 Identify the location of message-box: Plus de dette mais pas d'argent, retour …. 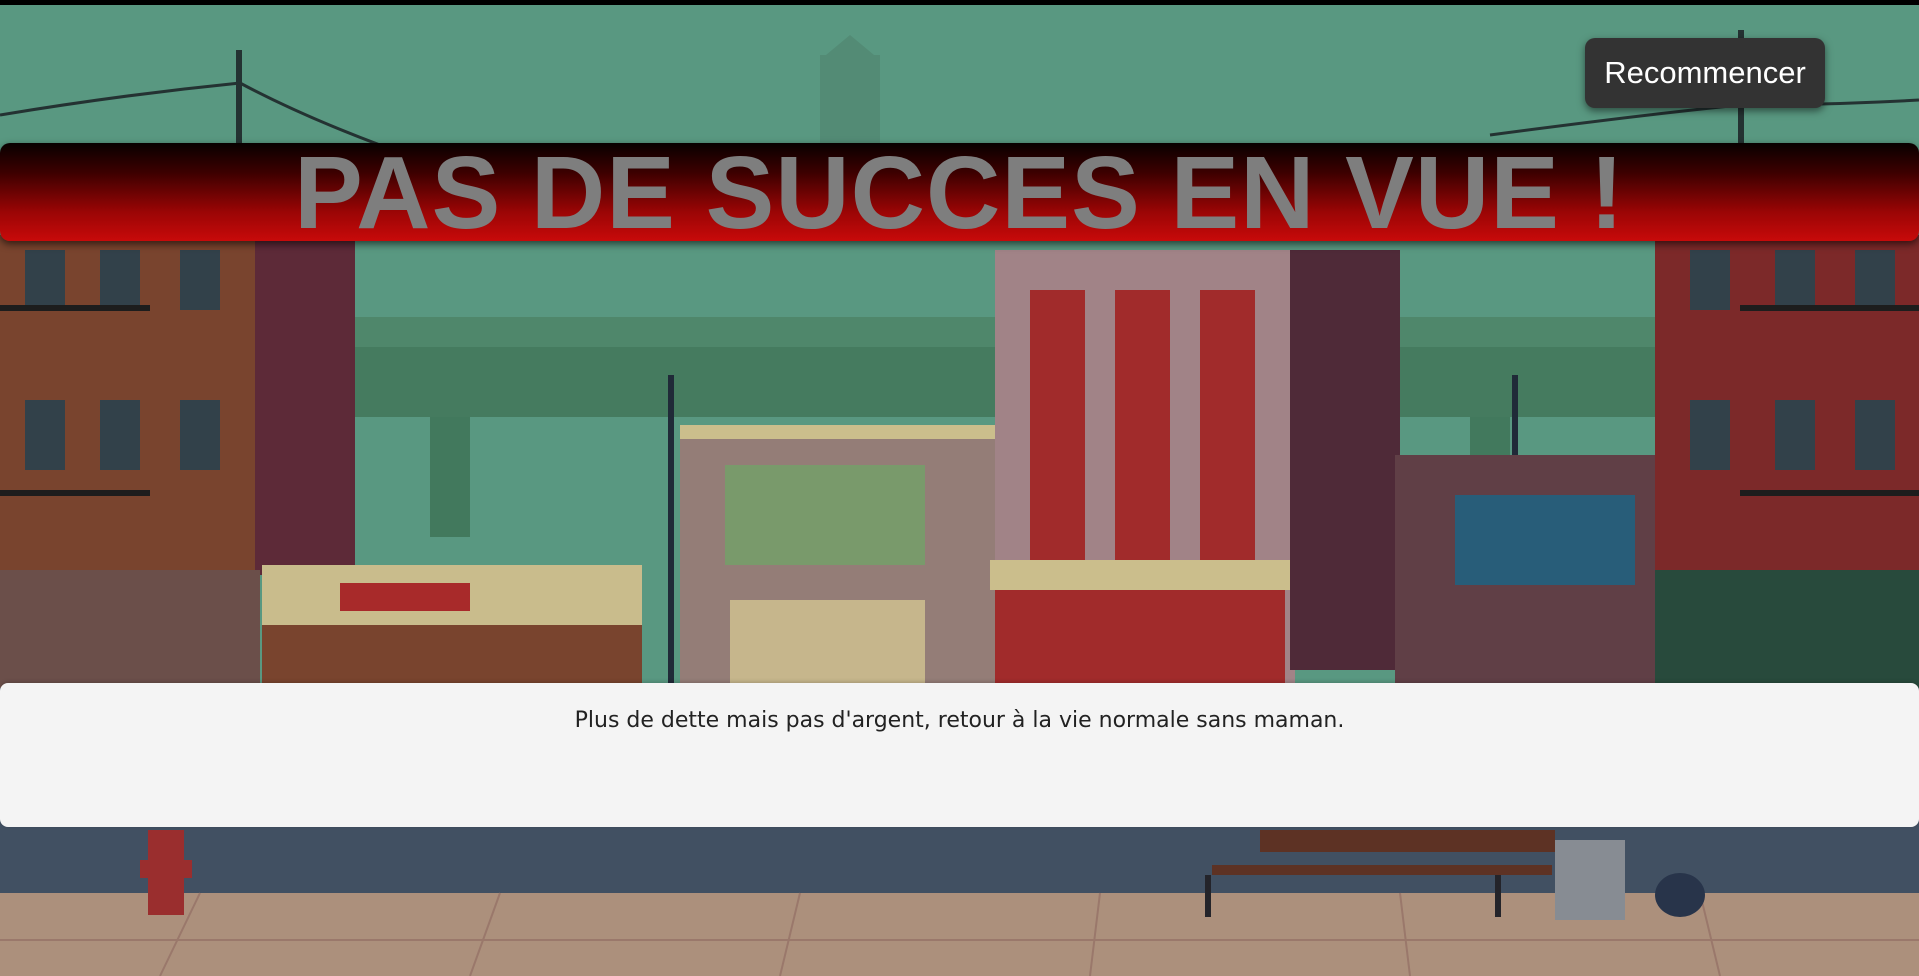
(959, 755).